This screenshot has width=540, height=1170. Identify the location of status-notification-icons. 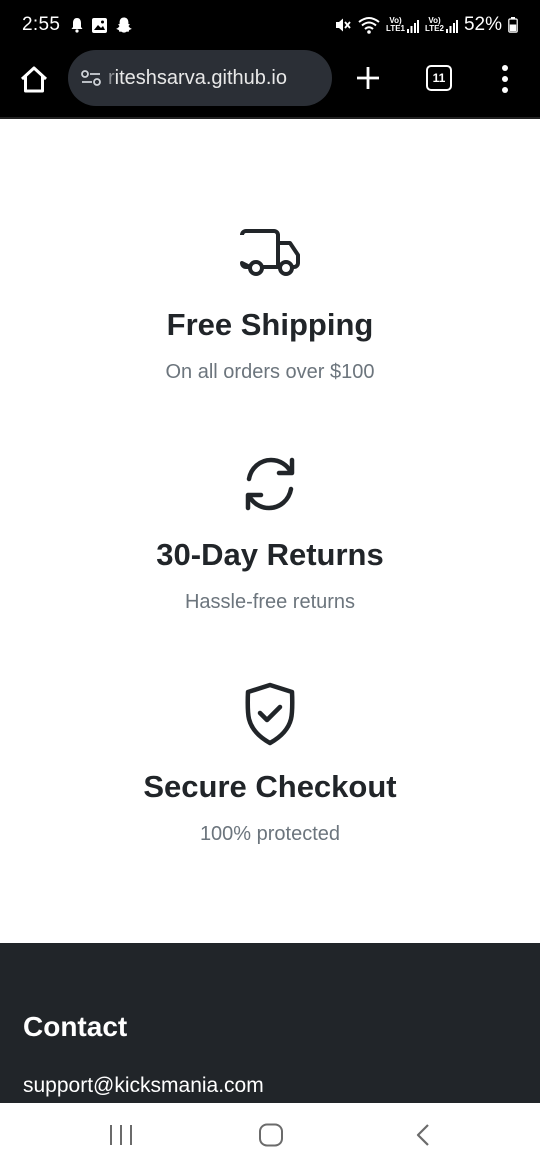
(101, 25).